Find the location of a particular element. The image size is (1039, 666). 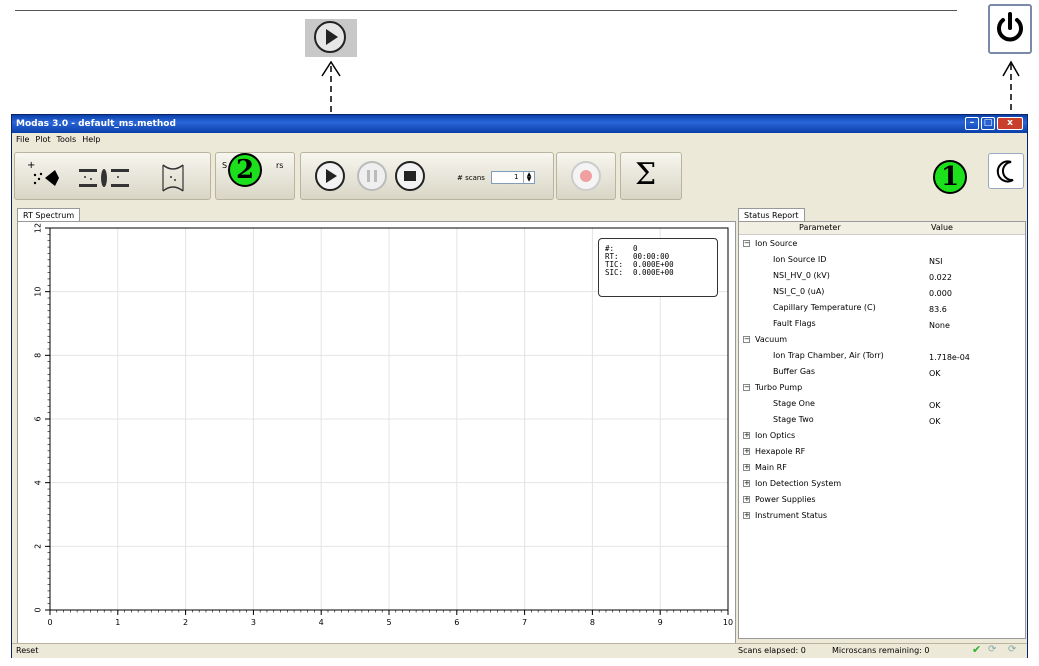

spinbox-arrows-icon: ▲ ▼ is located at coordinates (528, 177).